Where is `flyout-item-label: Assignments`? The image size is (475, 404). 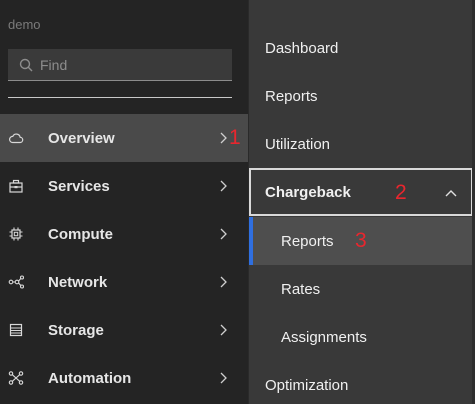 flyout-item-label: Assignments is located at coordinates (324, 337).